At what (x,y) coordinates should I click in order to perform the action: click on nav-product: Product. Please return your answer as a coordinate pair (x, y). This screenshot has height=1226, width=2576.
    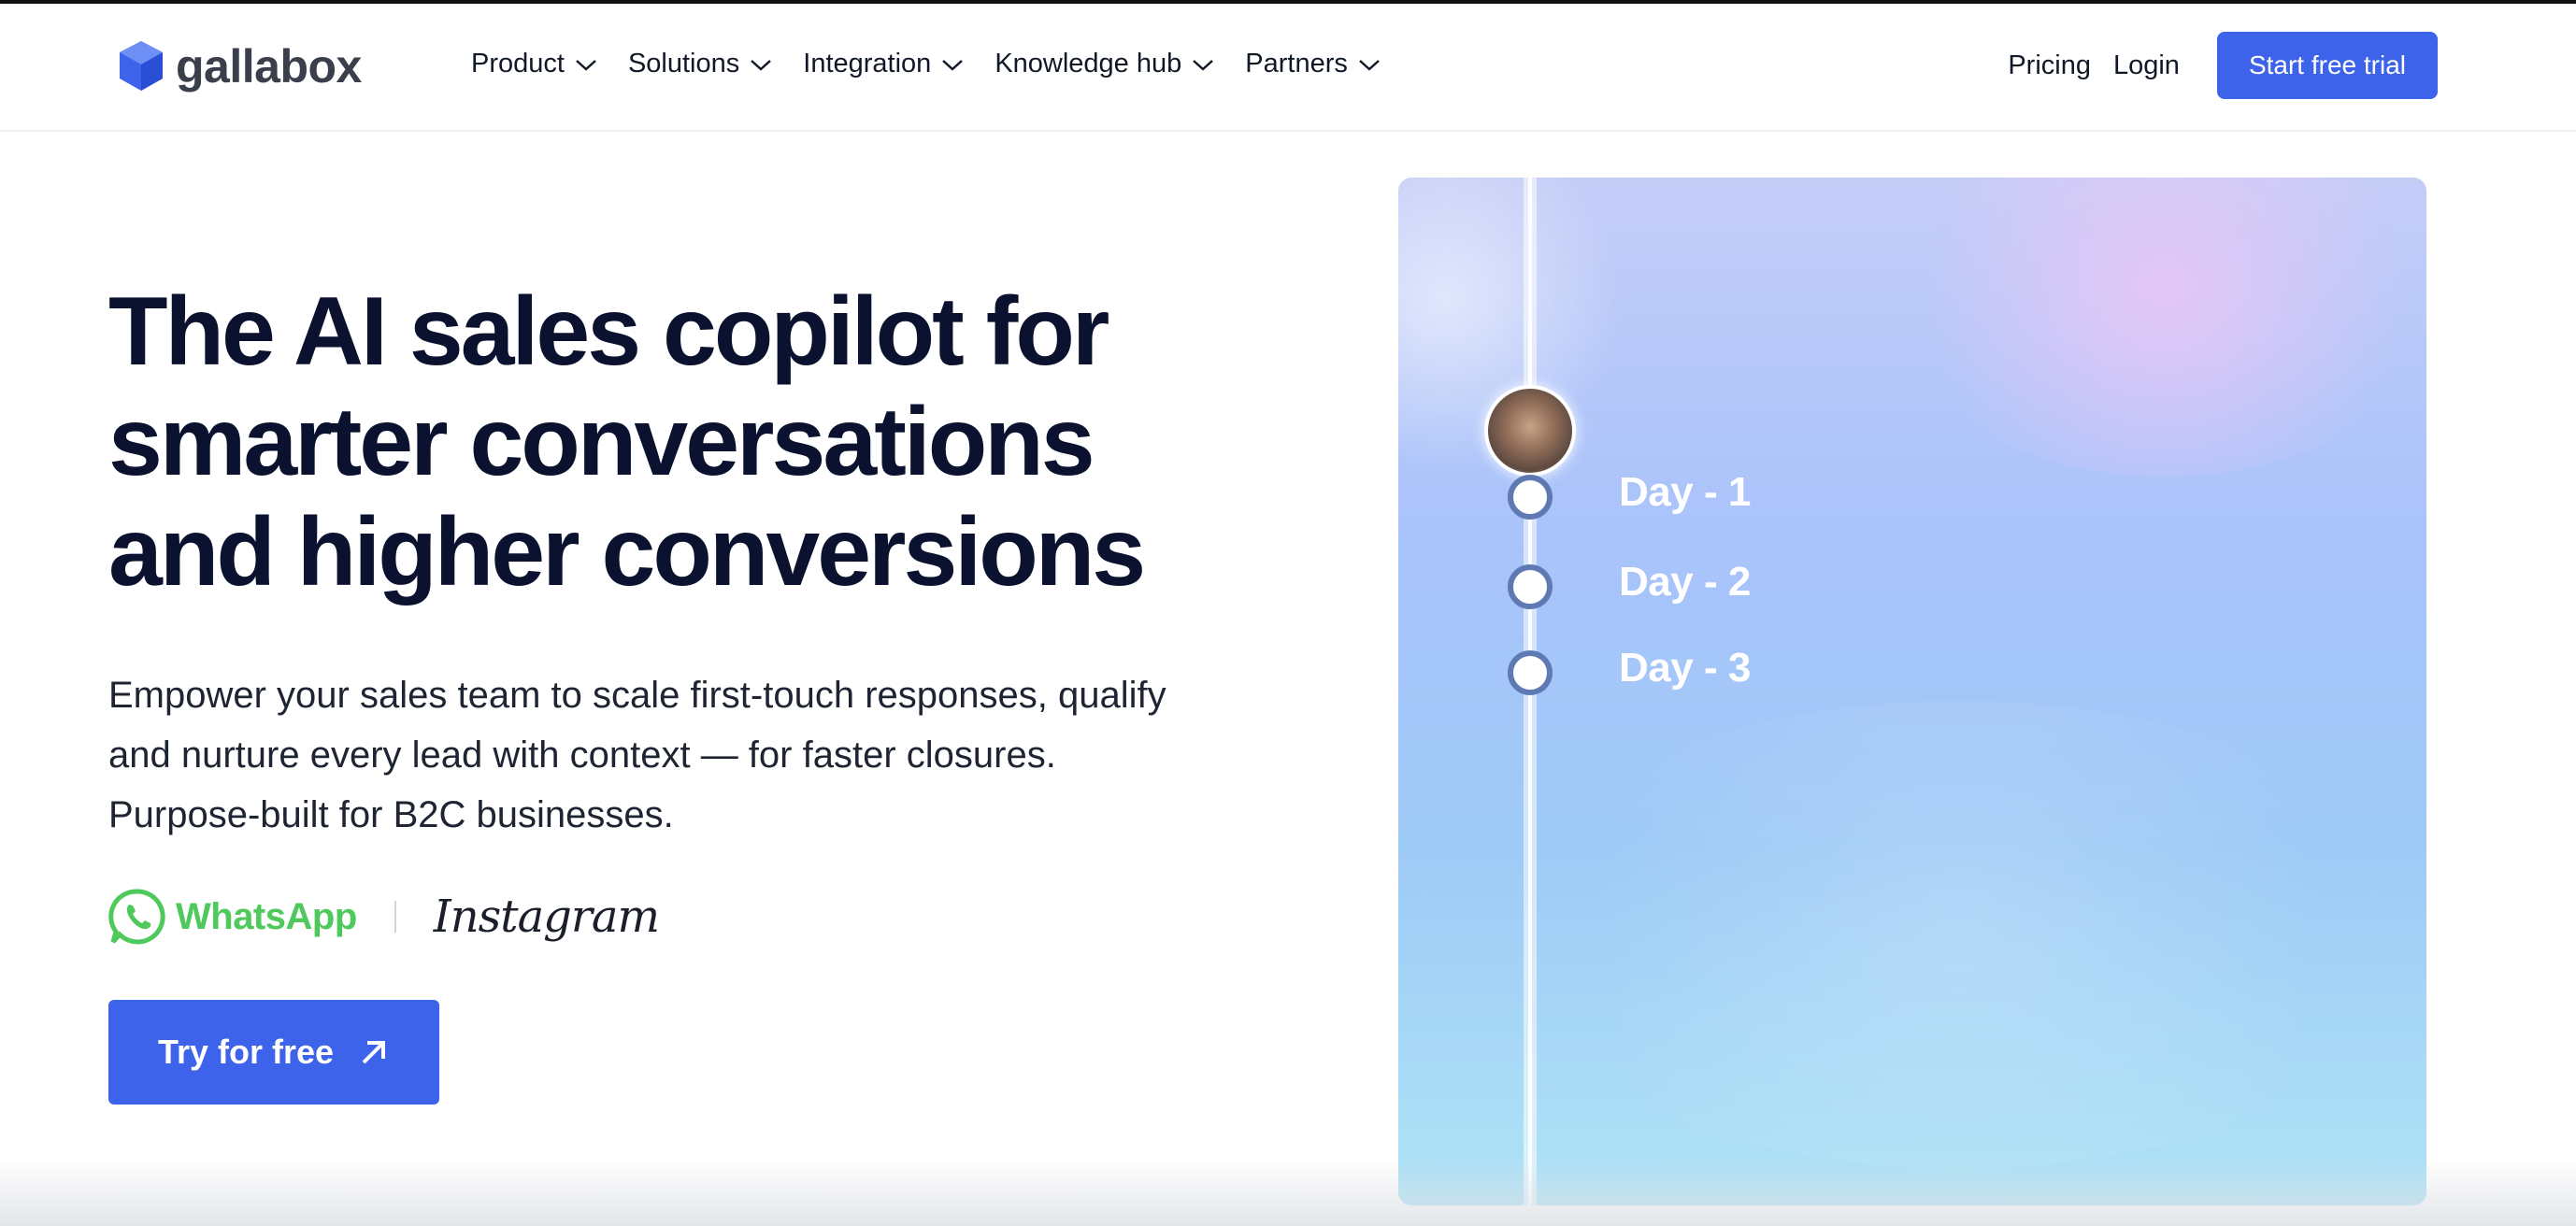
    Looking at the image, I should click on (534, 64).